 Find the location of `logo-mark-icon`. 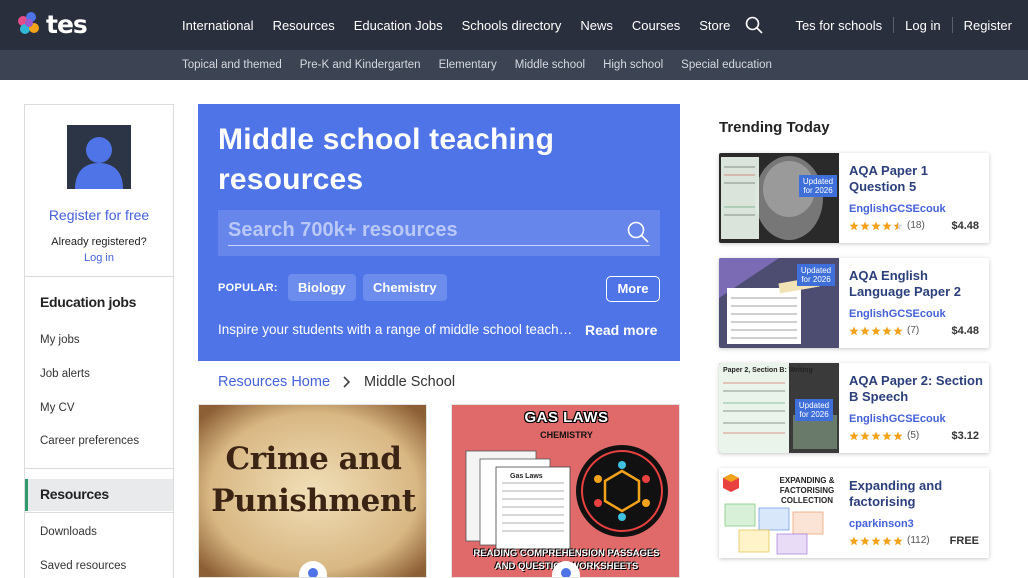

logo-mark-icon is located at coordinates (29, 25).